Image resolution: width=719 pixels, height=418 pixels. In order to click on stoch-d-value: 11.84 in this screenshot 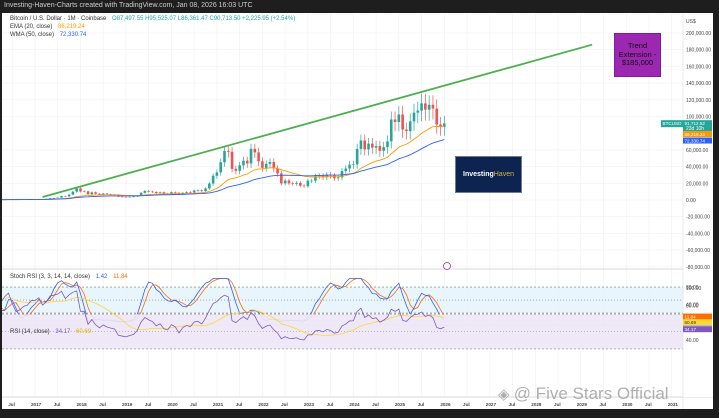, I will do `click(120, 277)`.